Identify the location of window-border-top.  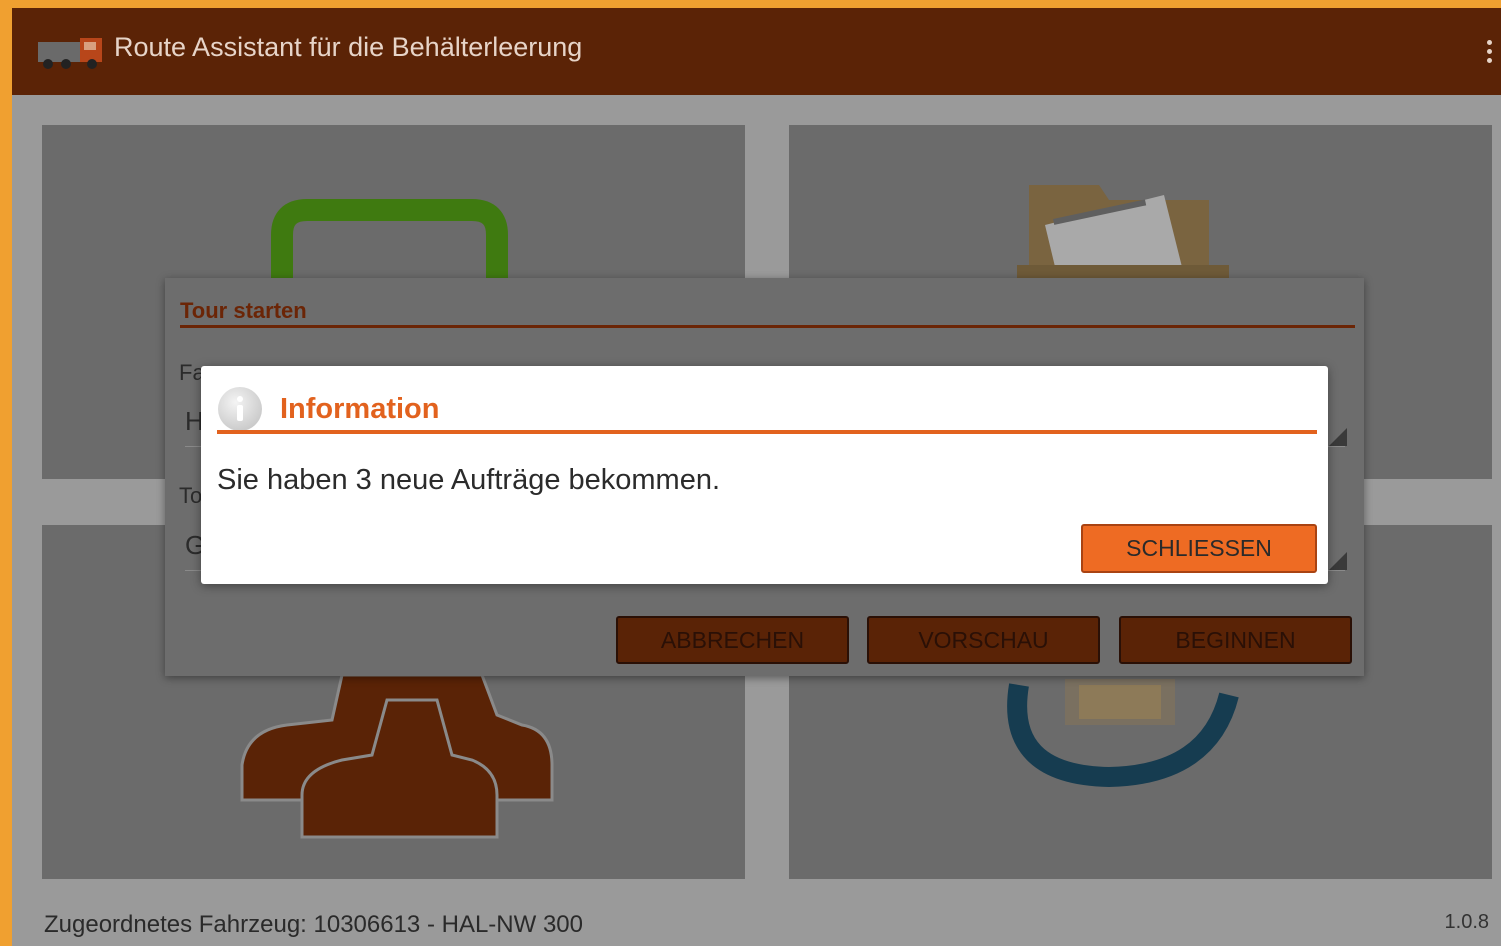
(750, 4).